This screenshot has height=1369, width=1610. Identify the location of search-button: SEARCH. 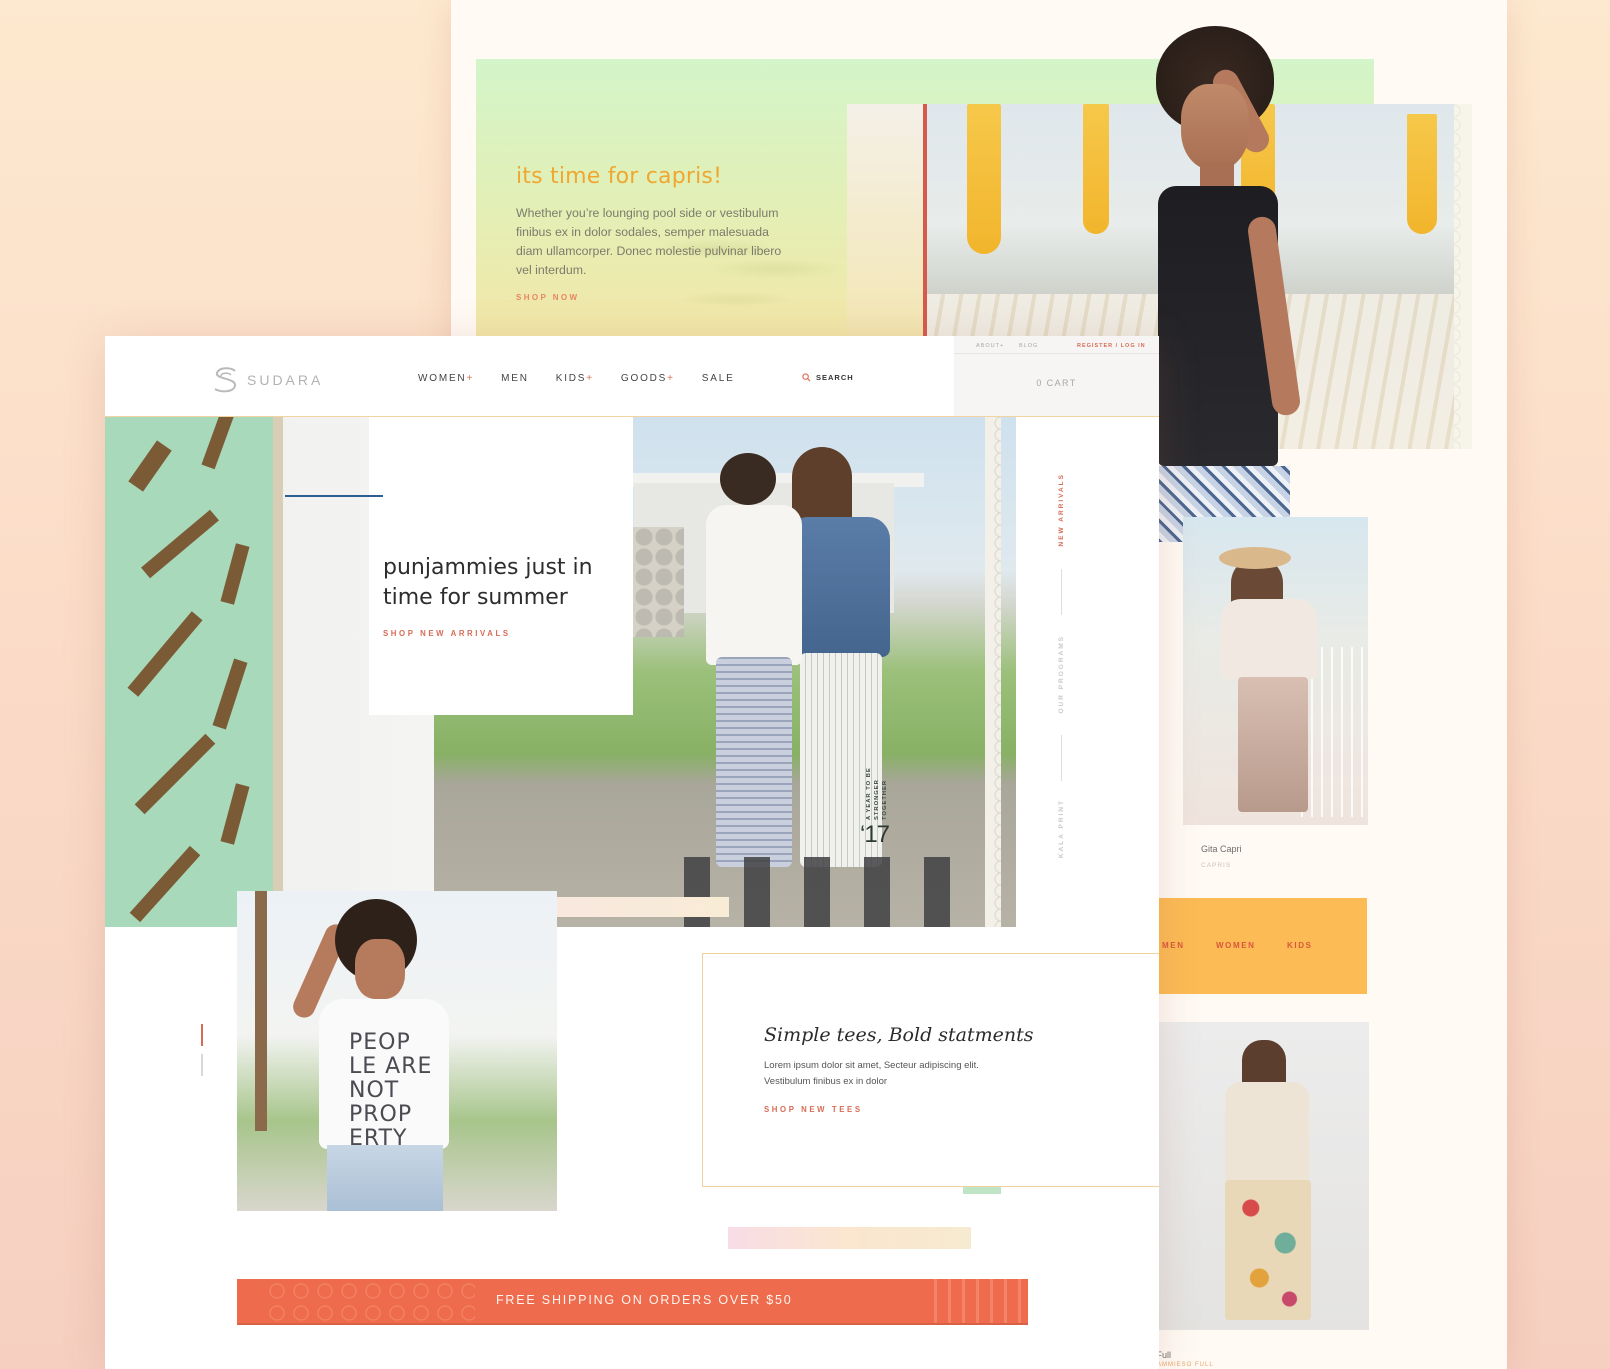
(828, 377).